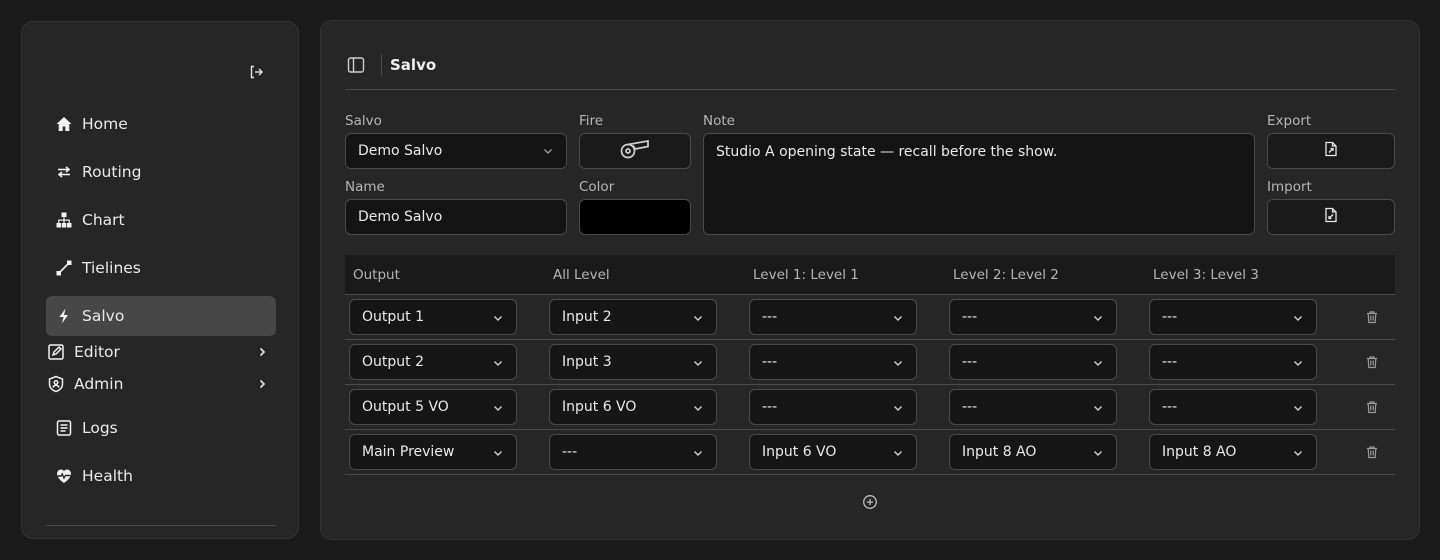 The width and height of the screenshot is (1440, 560). I want to click on select-value: Output 2, so click(393, 362).